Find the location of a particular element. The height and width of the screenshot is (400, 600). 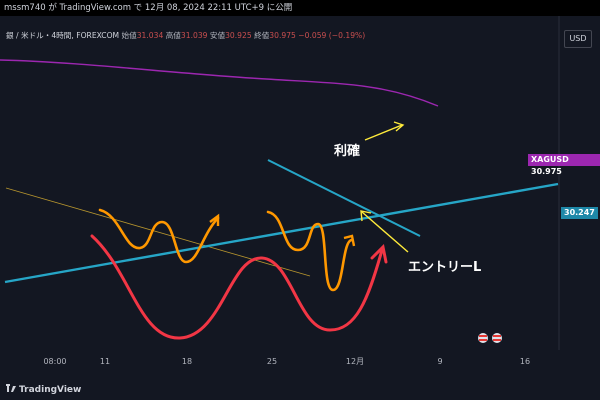

low-label: 安値 is located at coordinates (217, 35).